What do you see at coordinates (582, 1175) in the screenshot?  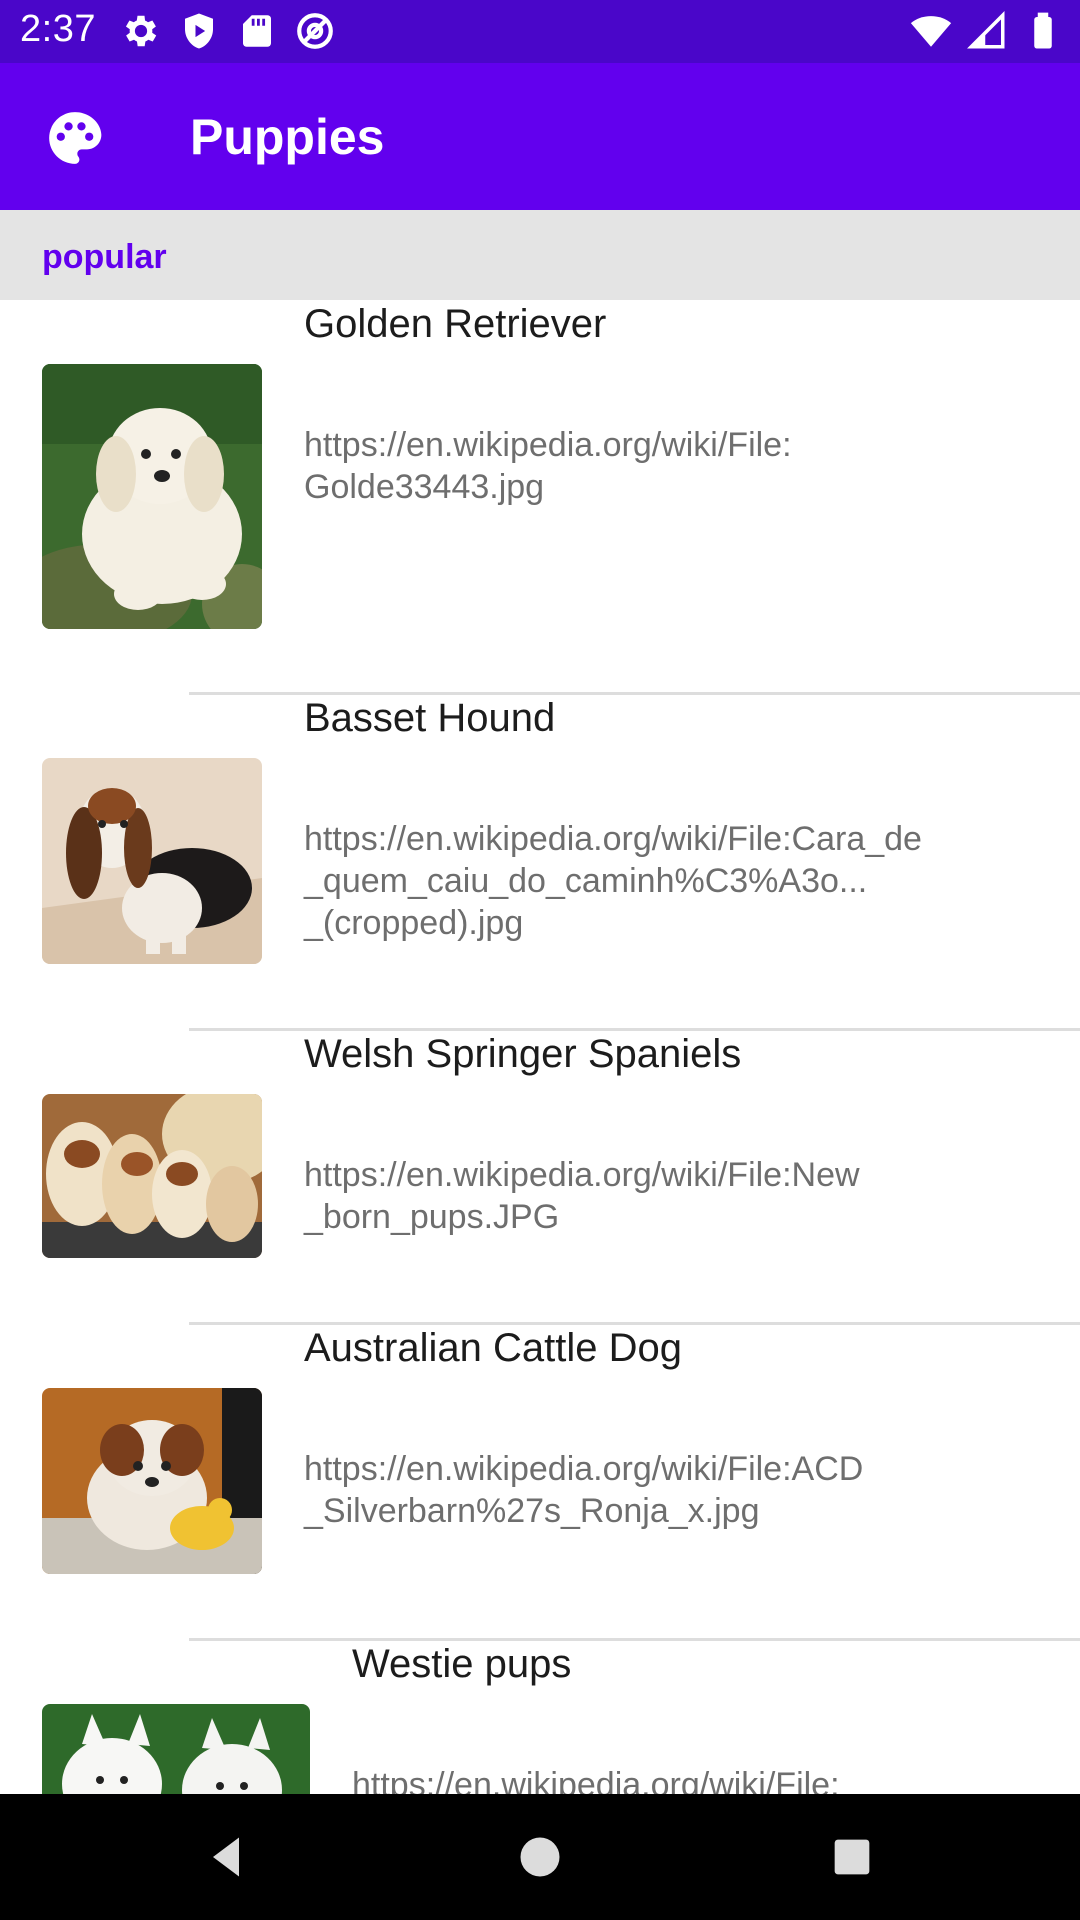 I see `item-url-line: https://en.wikipedia.org/wiki/File:New` at bounding box center [582, 1175].